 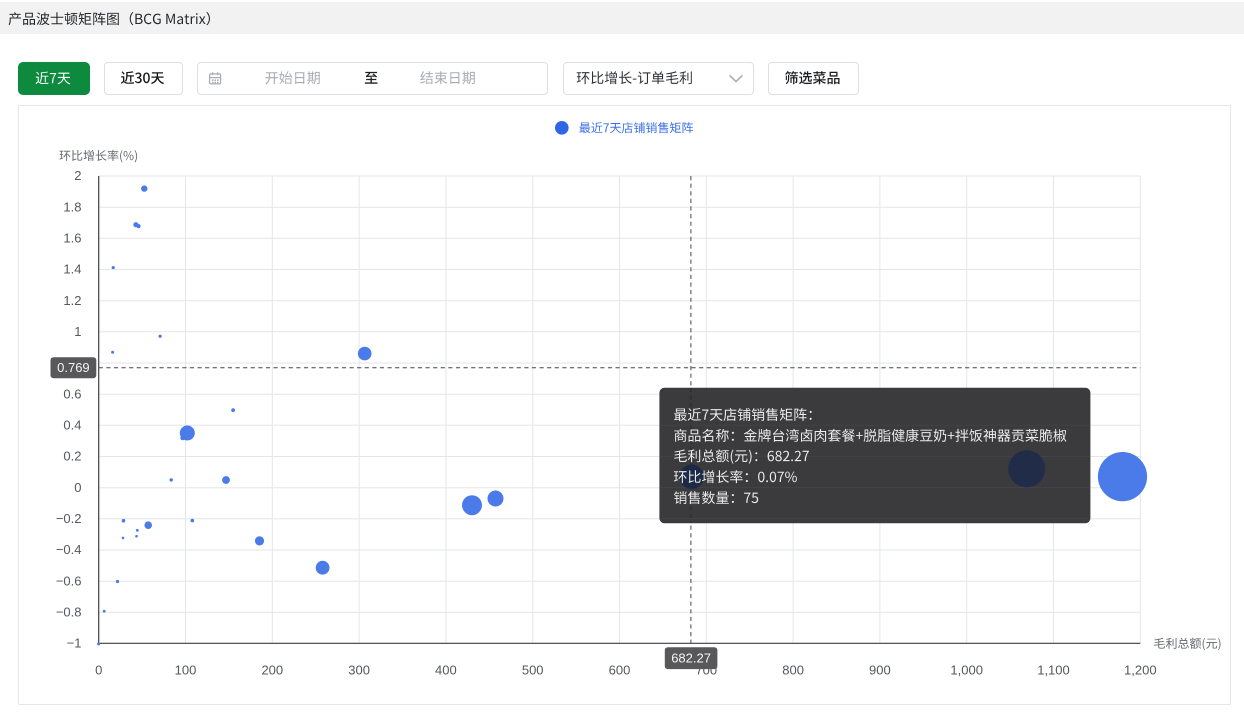 I want to click on svg-text: −0.4, so click(x=69, y=549).